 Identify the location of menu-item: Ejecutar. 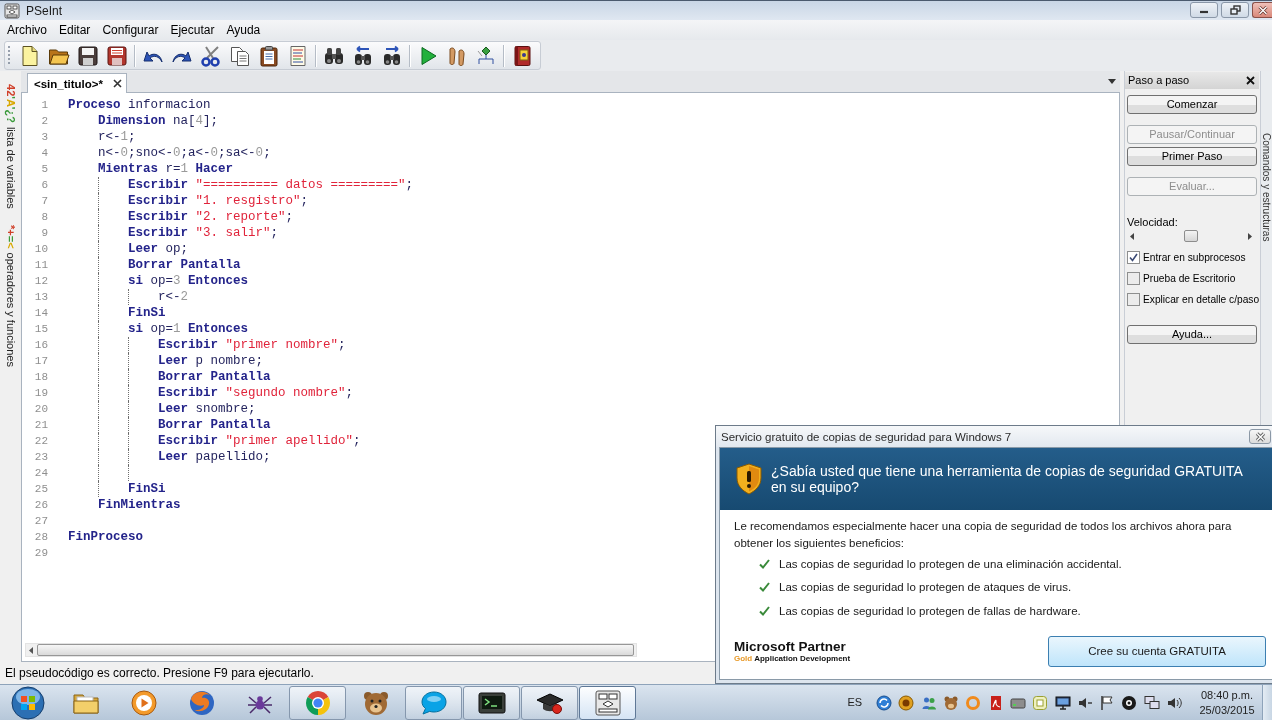
(192, 30).